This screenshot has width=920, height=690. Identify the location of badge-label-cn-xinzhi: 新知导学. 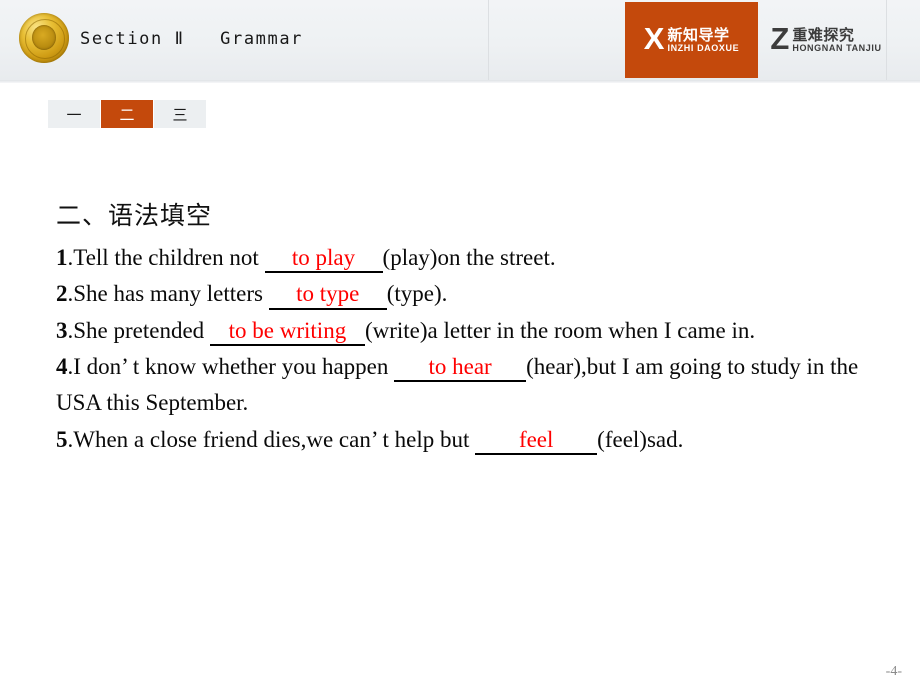
(698, 34).